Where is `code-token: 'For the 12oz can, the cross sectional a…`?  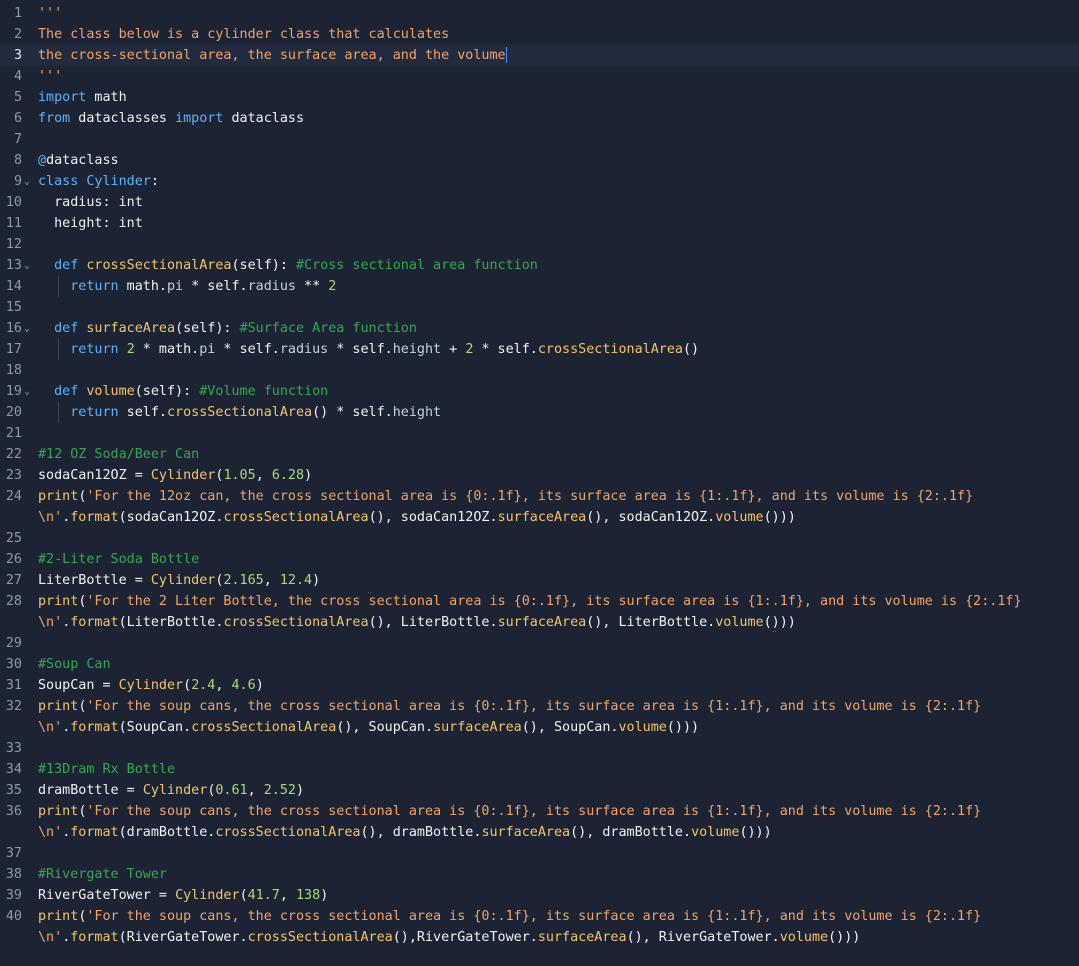
code-token: 'For the 12oz can, the cross sectional a… is located at coordinates (530, 496).